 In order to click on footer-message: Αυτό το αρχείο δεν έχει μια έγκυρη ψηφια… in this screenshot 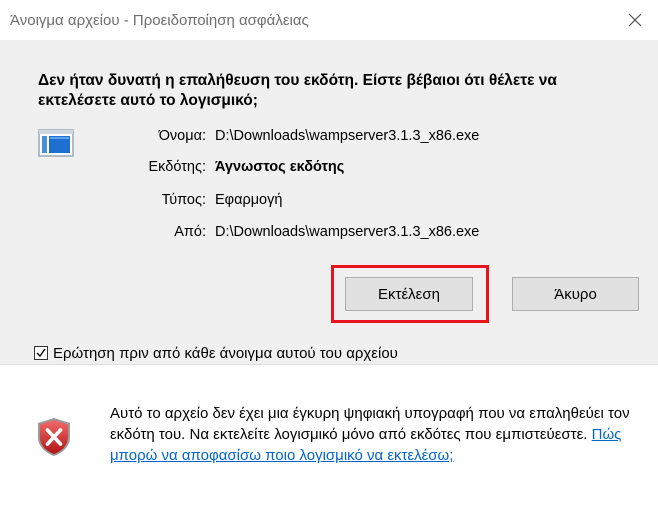, I will do `click(370, 434)`.